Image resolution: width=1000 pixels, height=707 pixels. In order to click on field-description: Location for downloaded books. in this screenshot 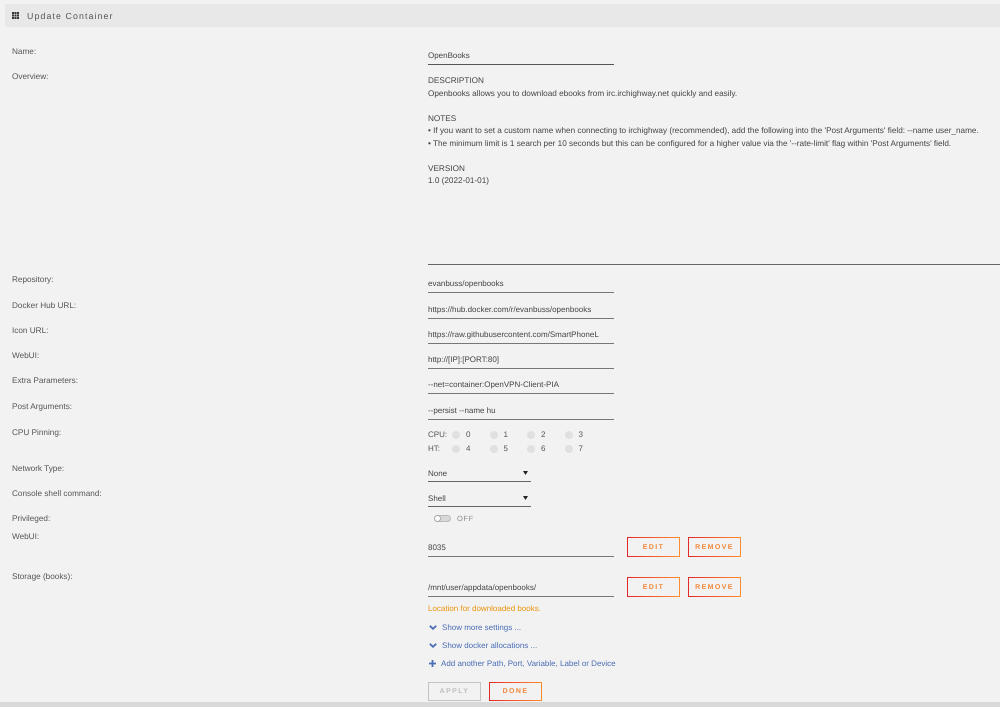, I will do `click(484, 609)`.